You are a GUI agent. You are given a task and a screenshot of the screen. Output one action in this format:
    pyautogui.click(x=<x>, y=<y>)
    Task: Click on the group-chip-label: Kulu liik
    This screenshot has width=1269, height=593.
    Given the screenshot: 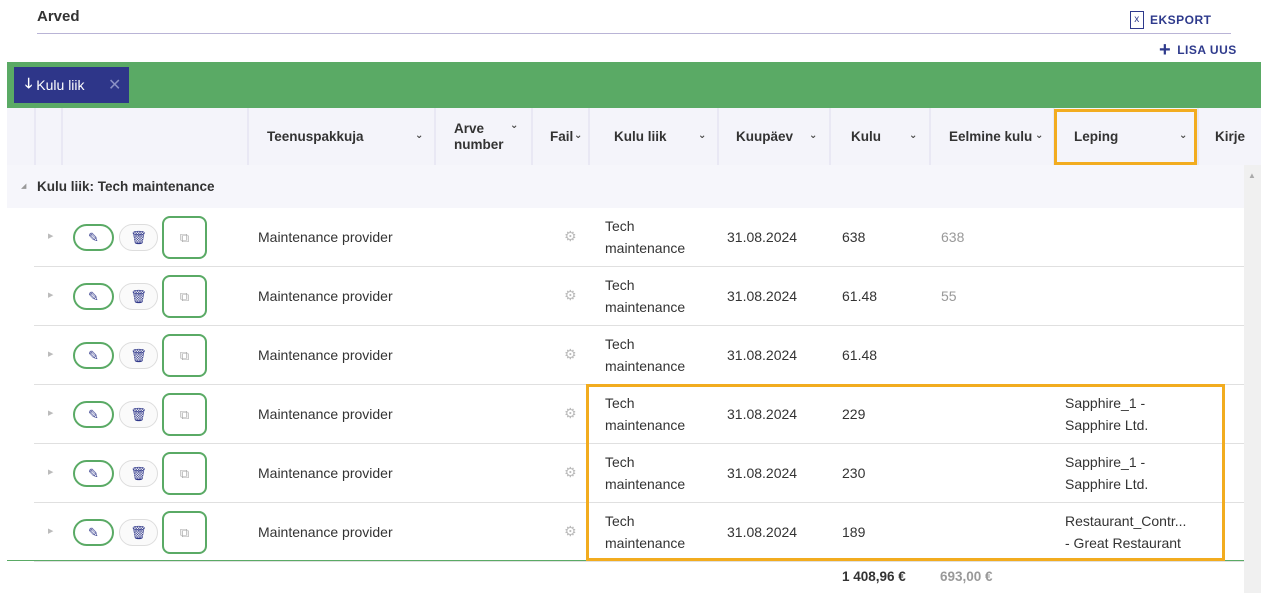 What is the action you would take?
    pyautogui.click(x=60, y=85)
    